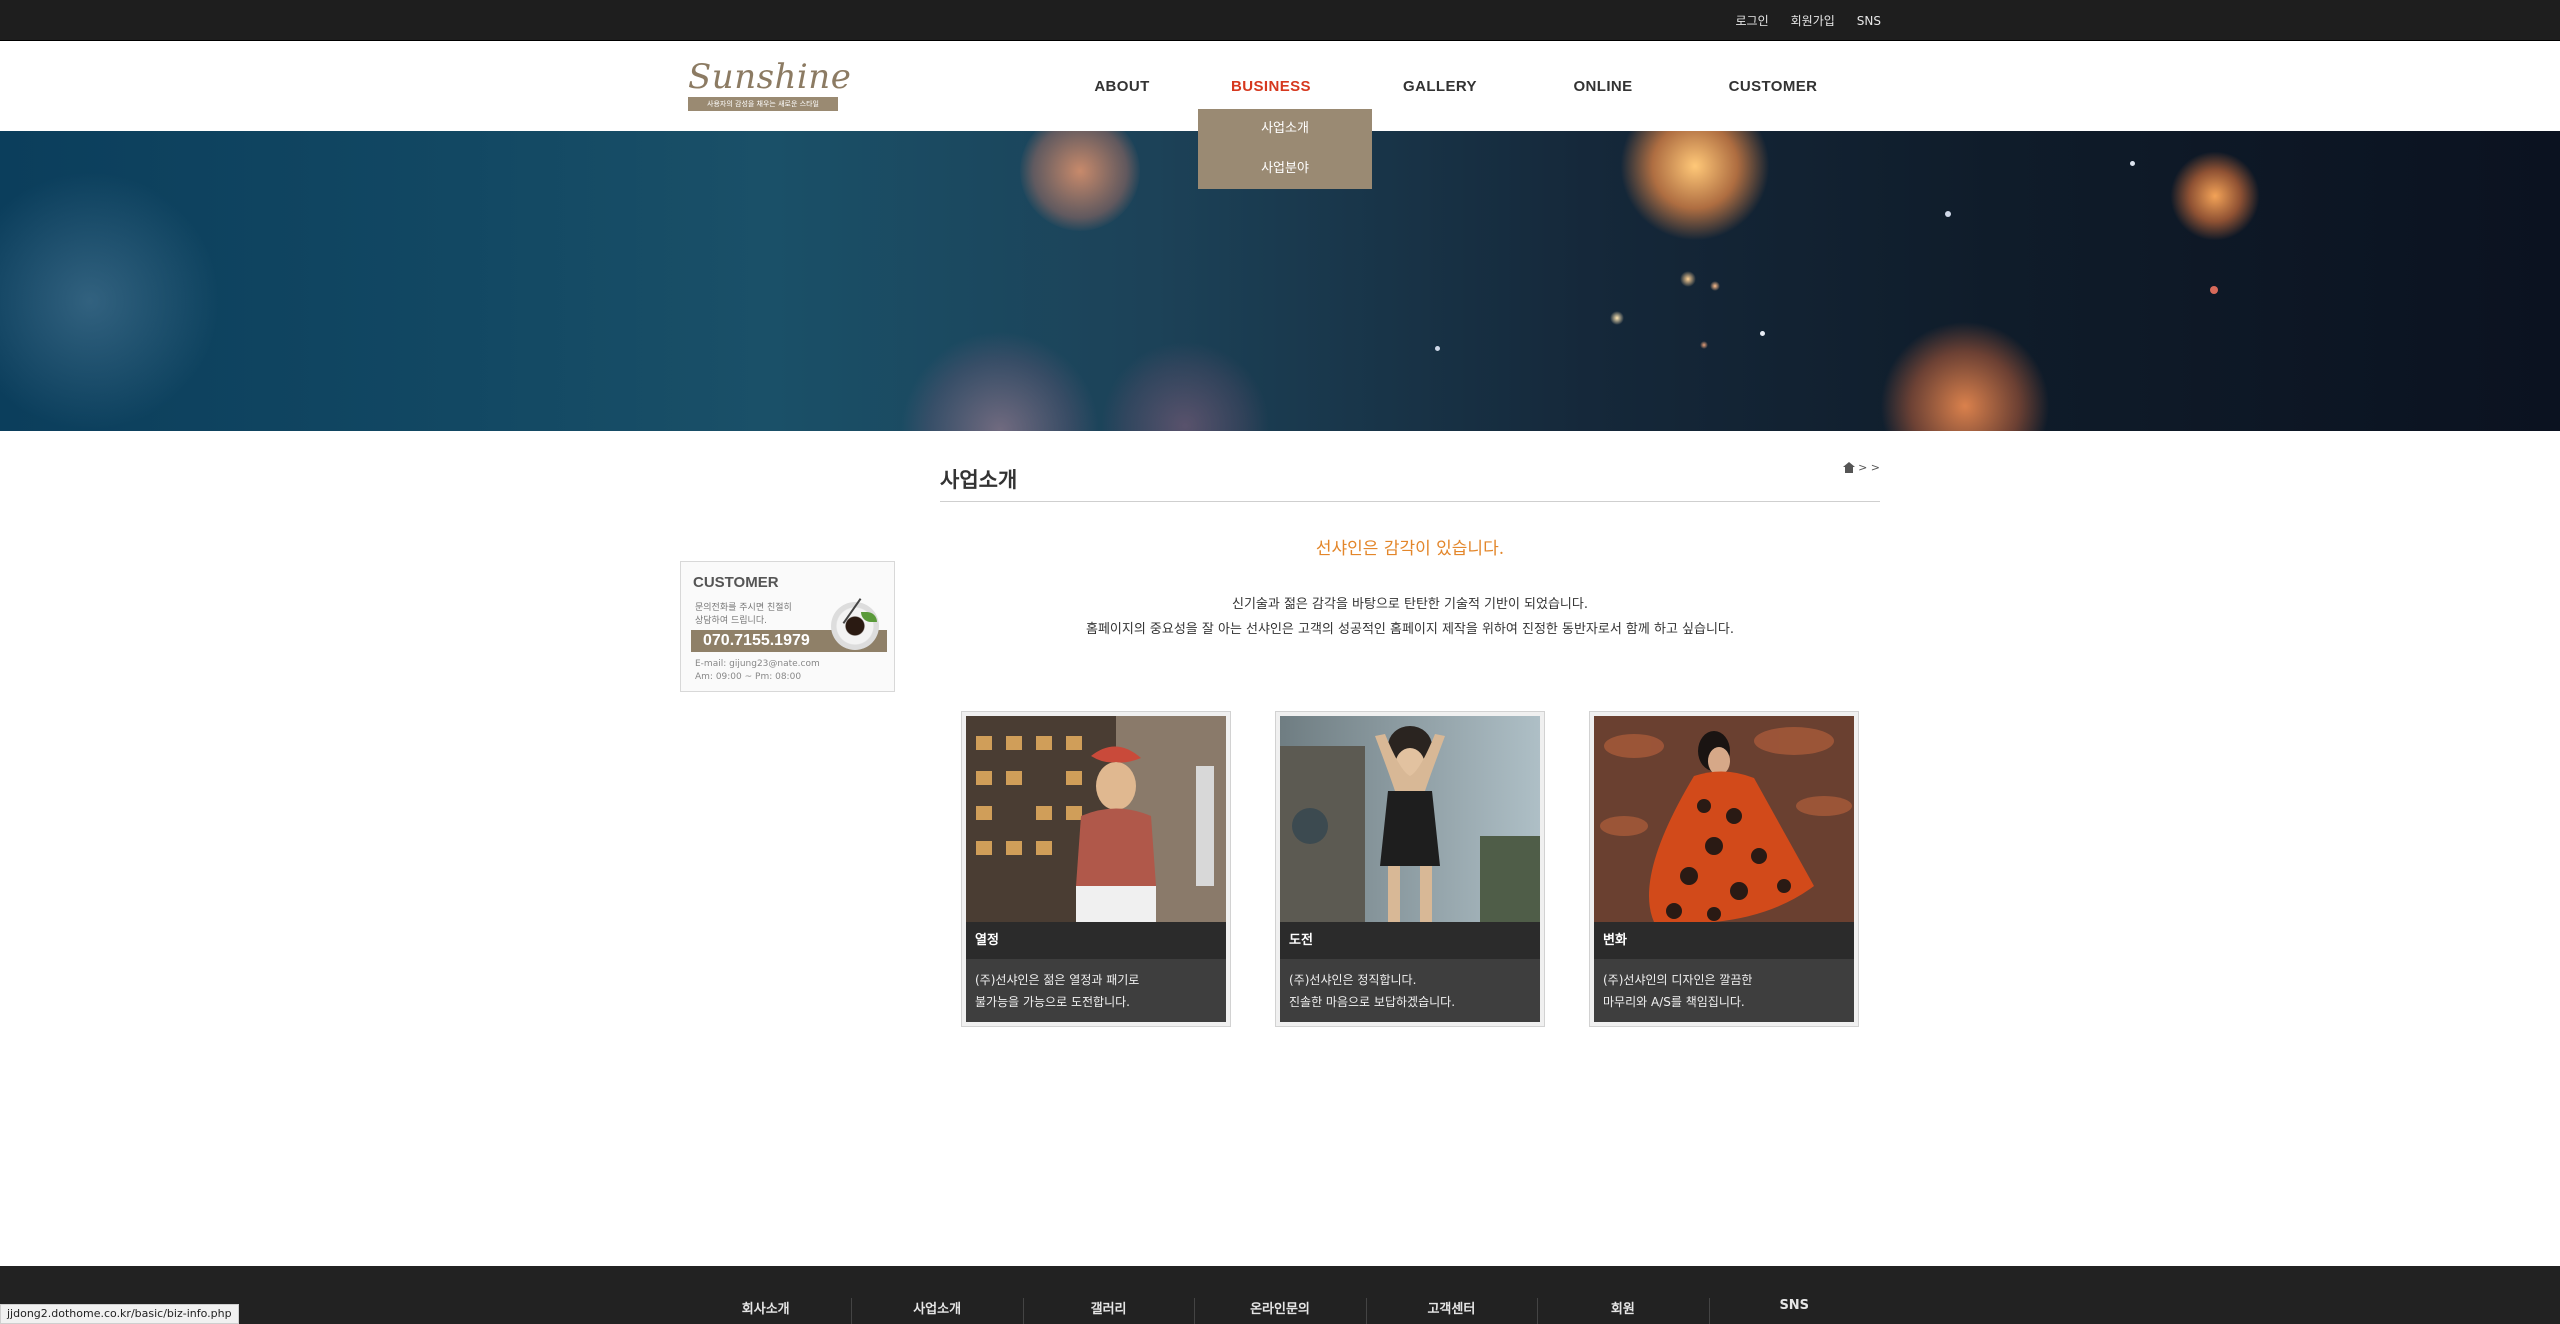 Image resolution: width=2560 pixels, height=1324 pixels. I want to click on photo-woman-black-dress, so click(1410, 819).